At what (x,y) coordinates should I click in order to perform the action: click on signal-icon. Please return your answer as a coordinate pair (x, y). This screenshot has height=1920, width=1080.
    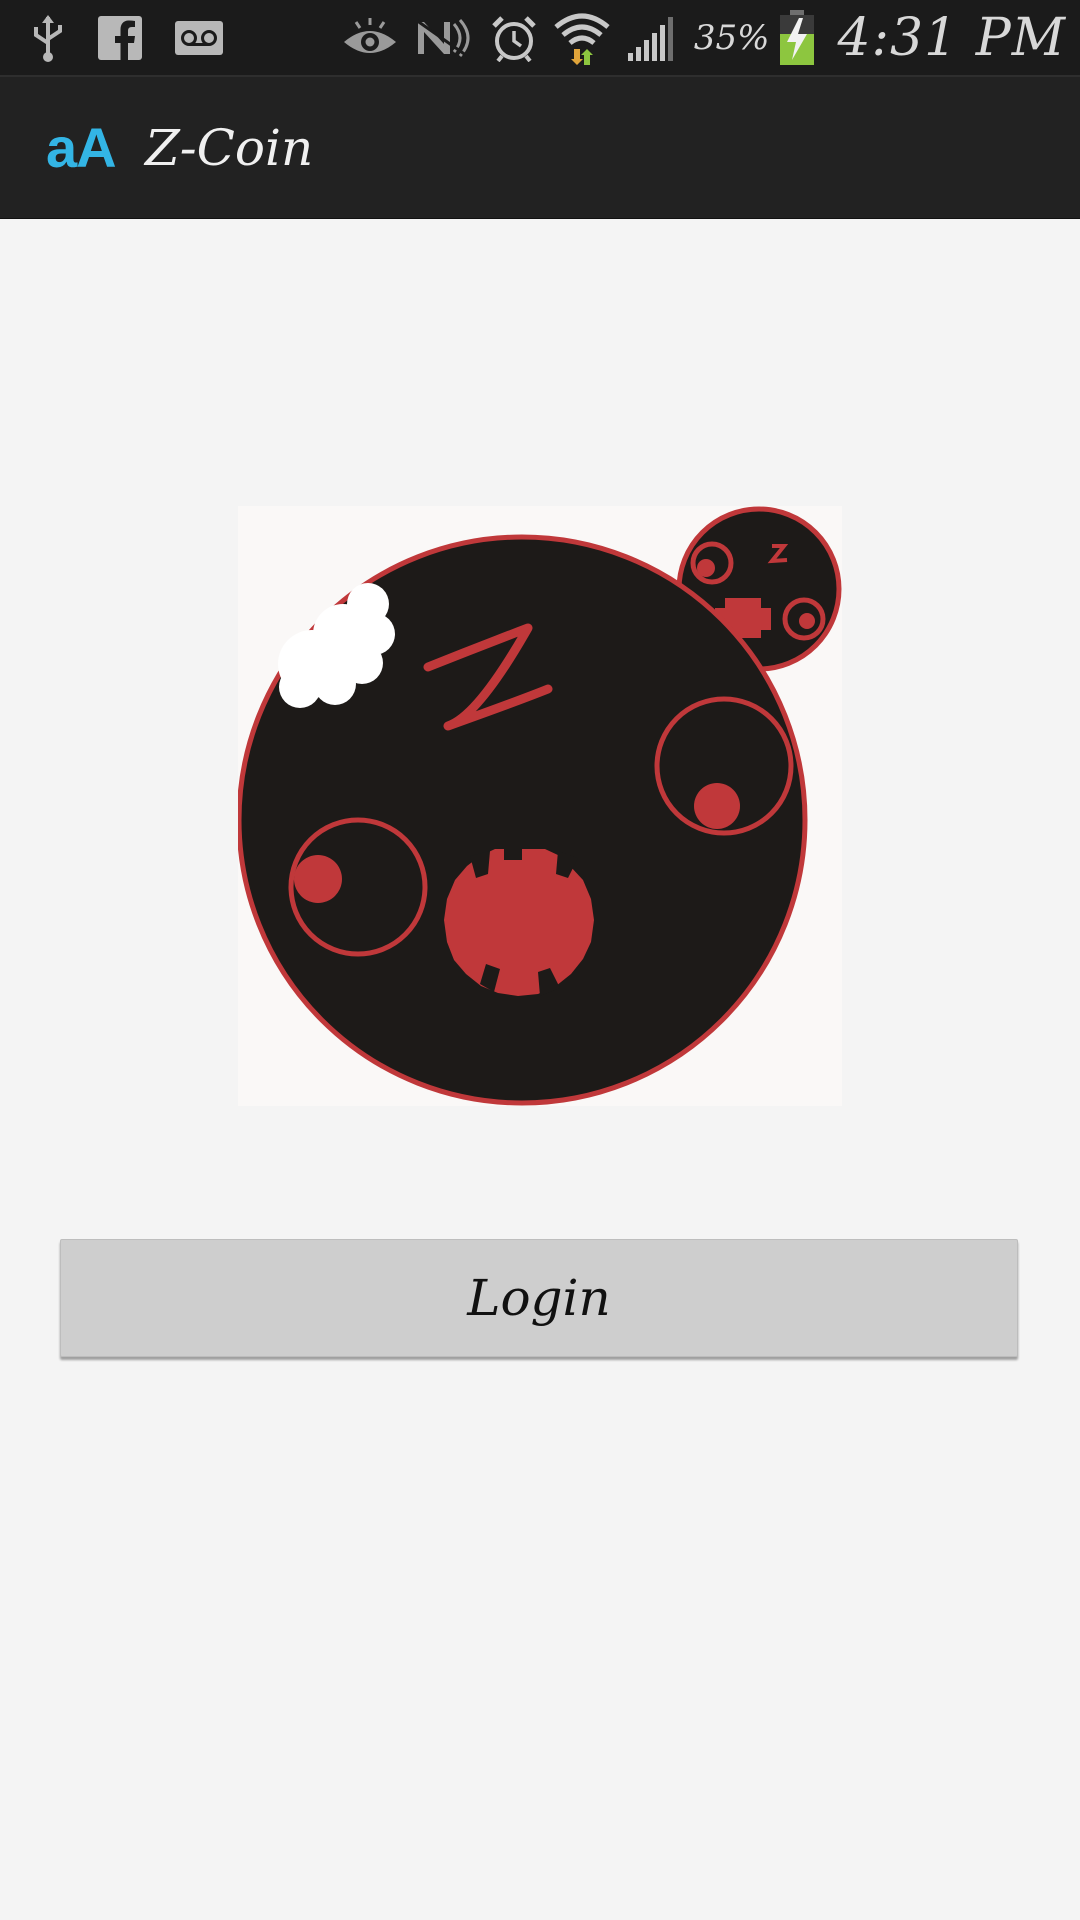
    Looking at the image, I should click on (652, 38).